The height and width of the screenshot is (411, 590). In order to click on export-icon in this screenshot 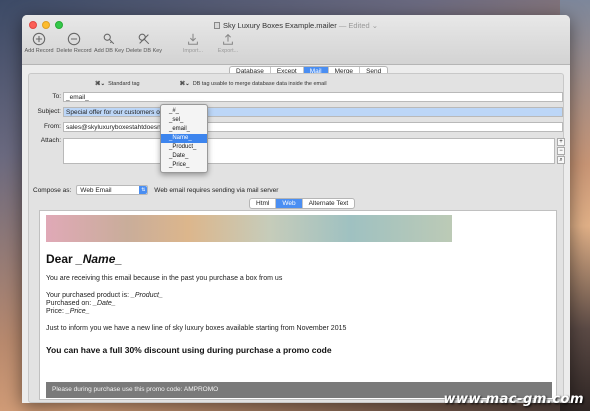, I will do `click(228, 39)`.